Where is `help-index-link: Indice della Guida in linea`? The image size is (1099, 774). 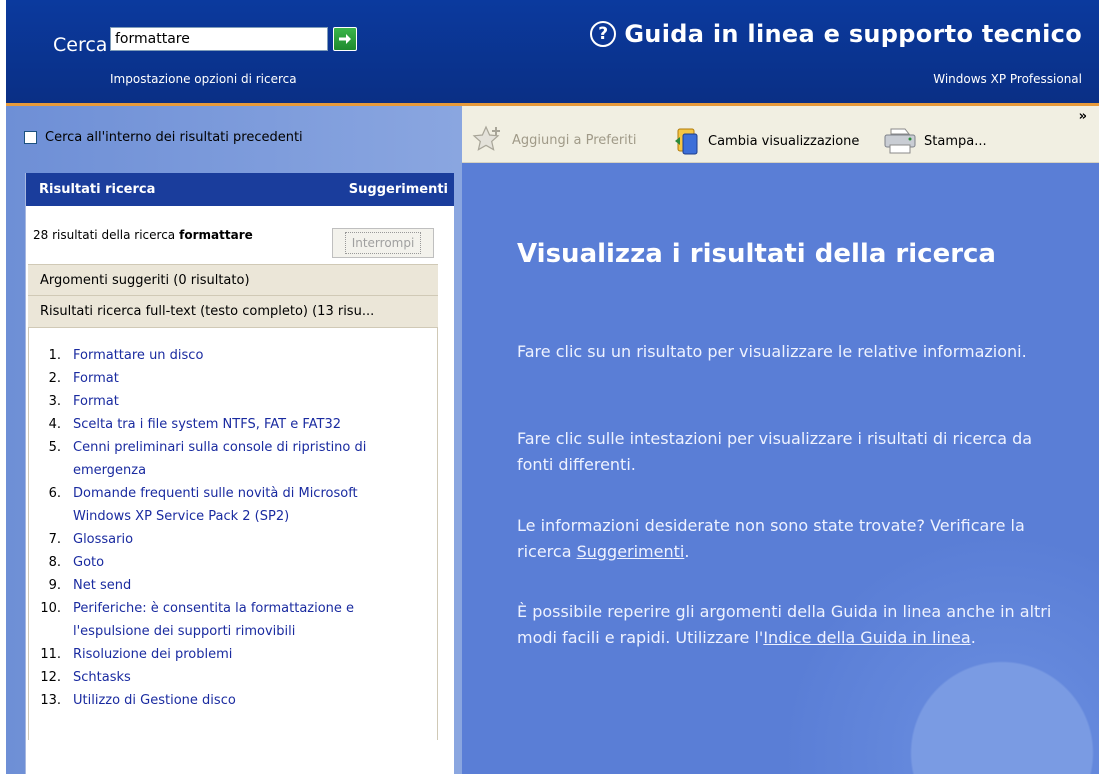
help-index-link: Indice della Guida in linea is located at coordinates (866, 637).